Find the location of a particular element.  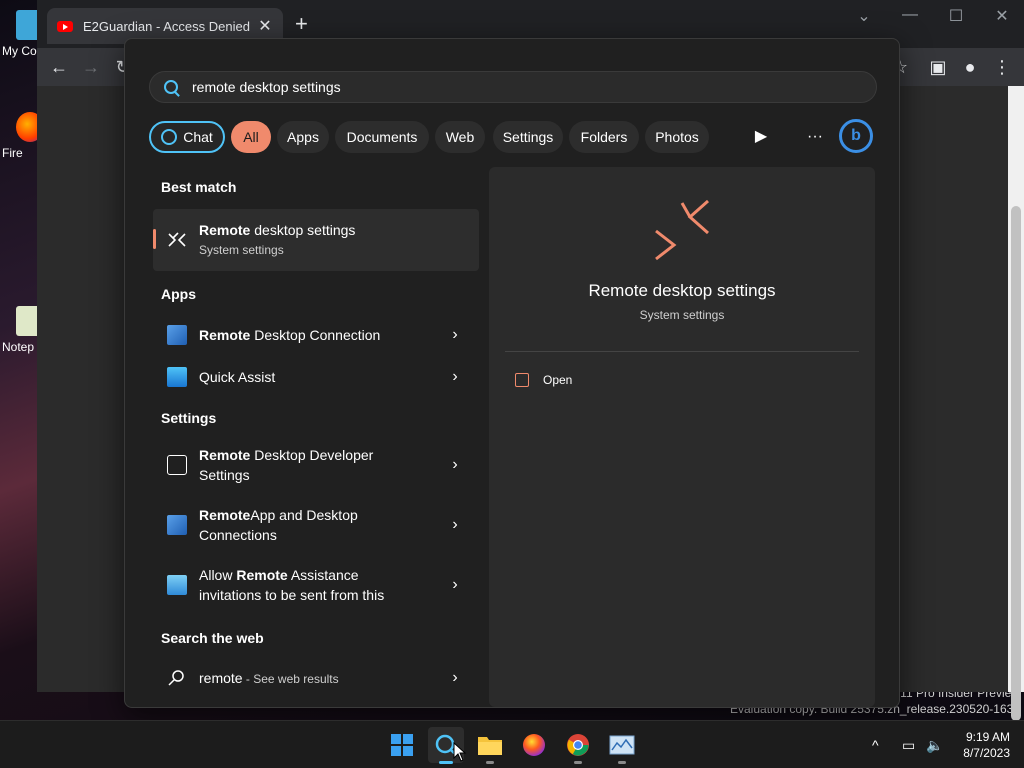

tab-search-icon: ⌄ is located at coordinates (864, 16).